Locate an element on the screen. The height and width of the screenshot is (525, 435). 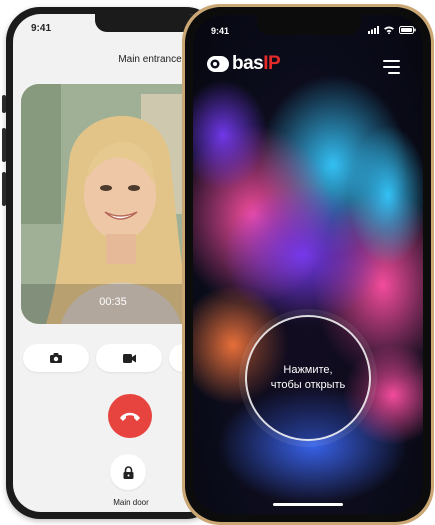
brand-name: basIP is located at coordinates (256, 64).